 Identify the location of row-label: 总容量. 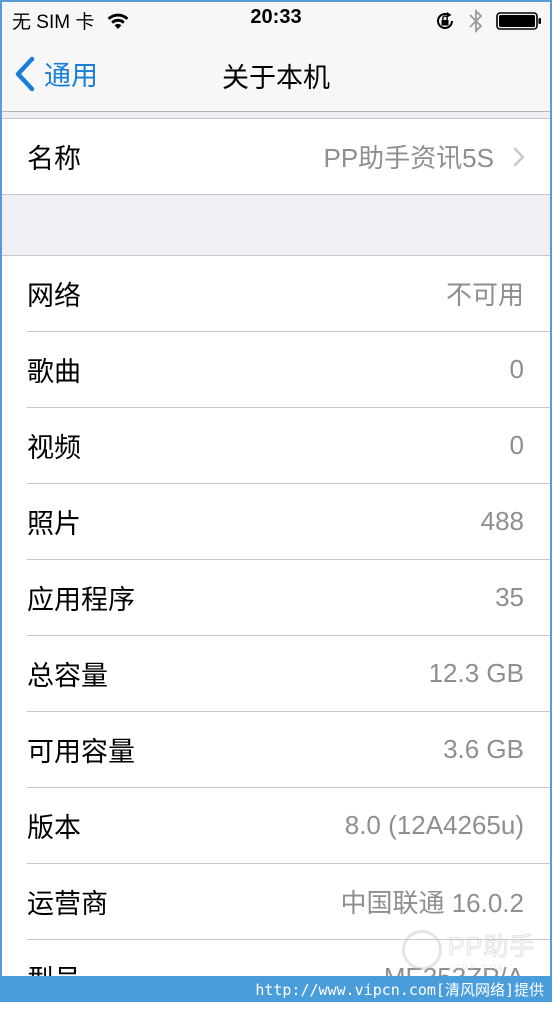
(67, 676).